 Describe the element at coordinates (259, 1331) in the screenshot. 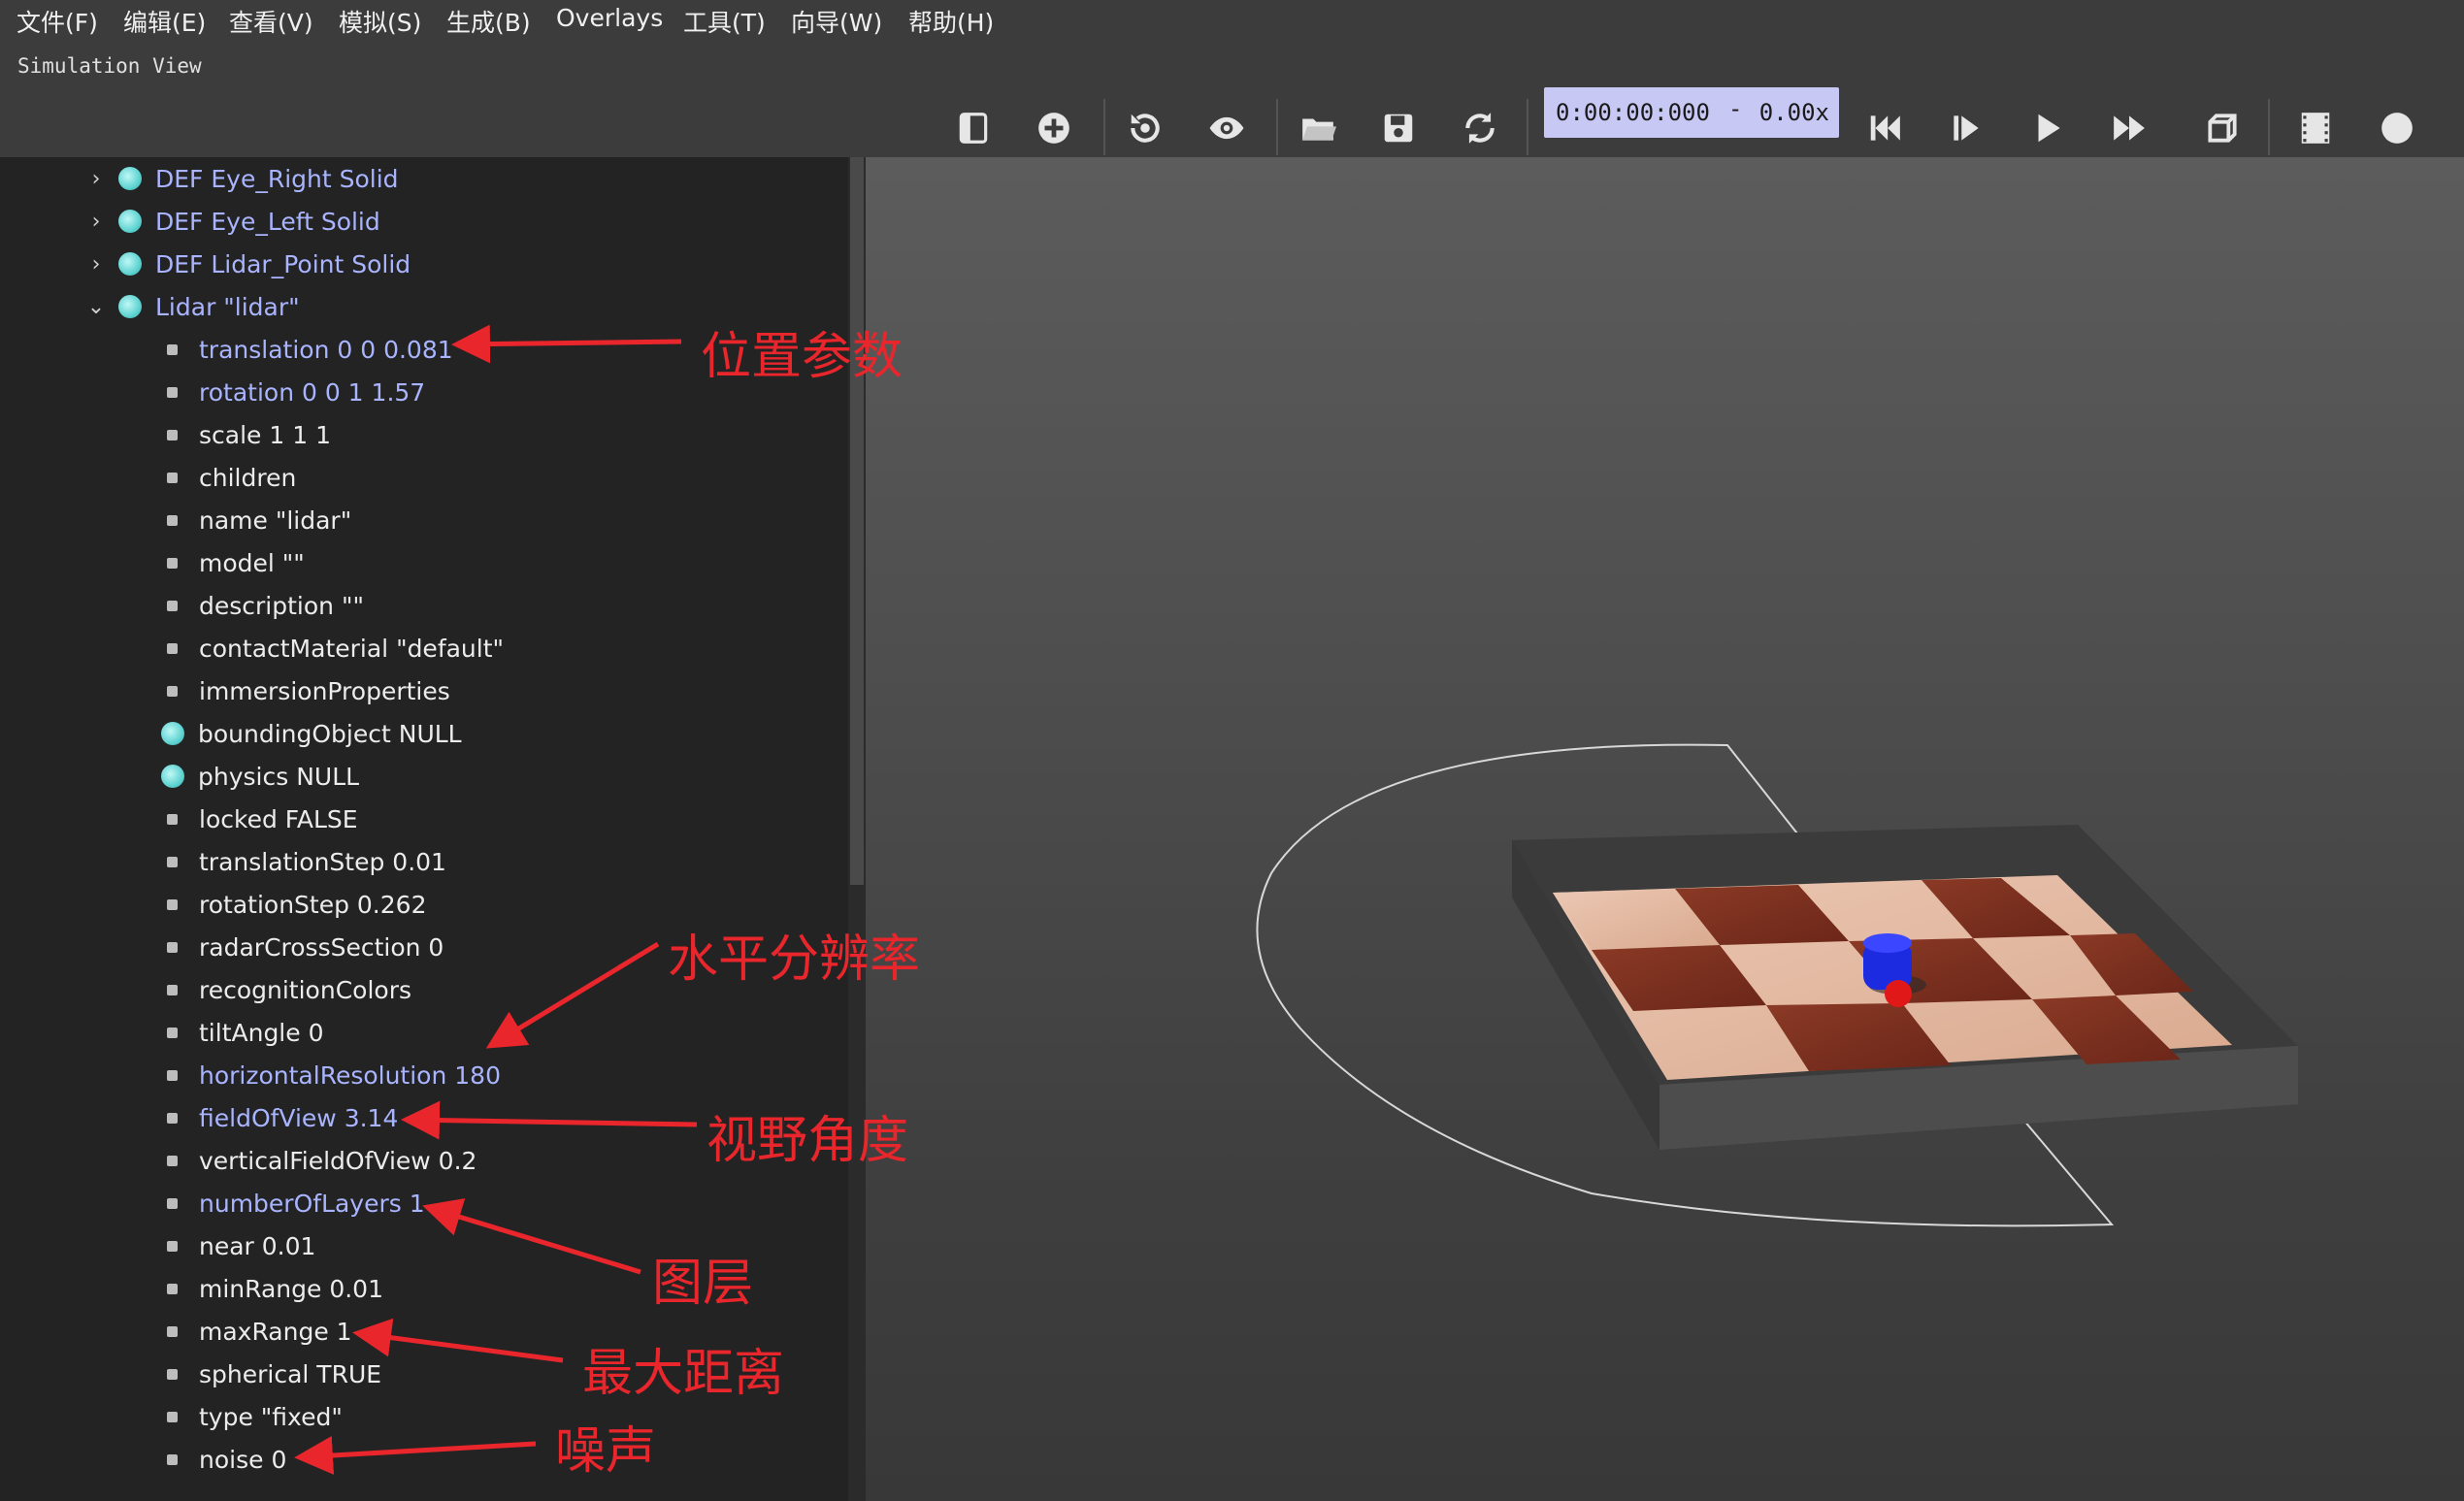

I see `tree-field-row: maxRange 1` at that location.